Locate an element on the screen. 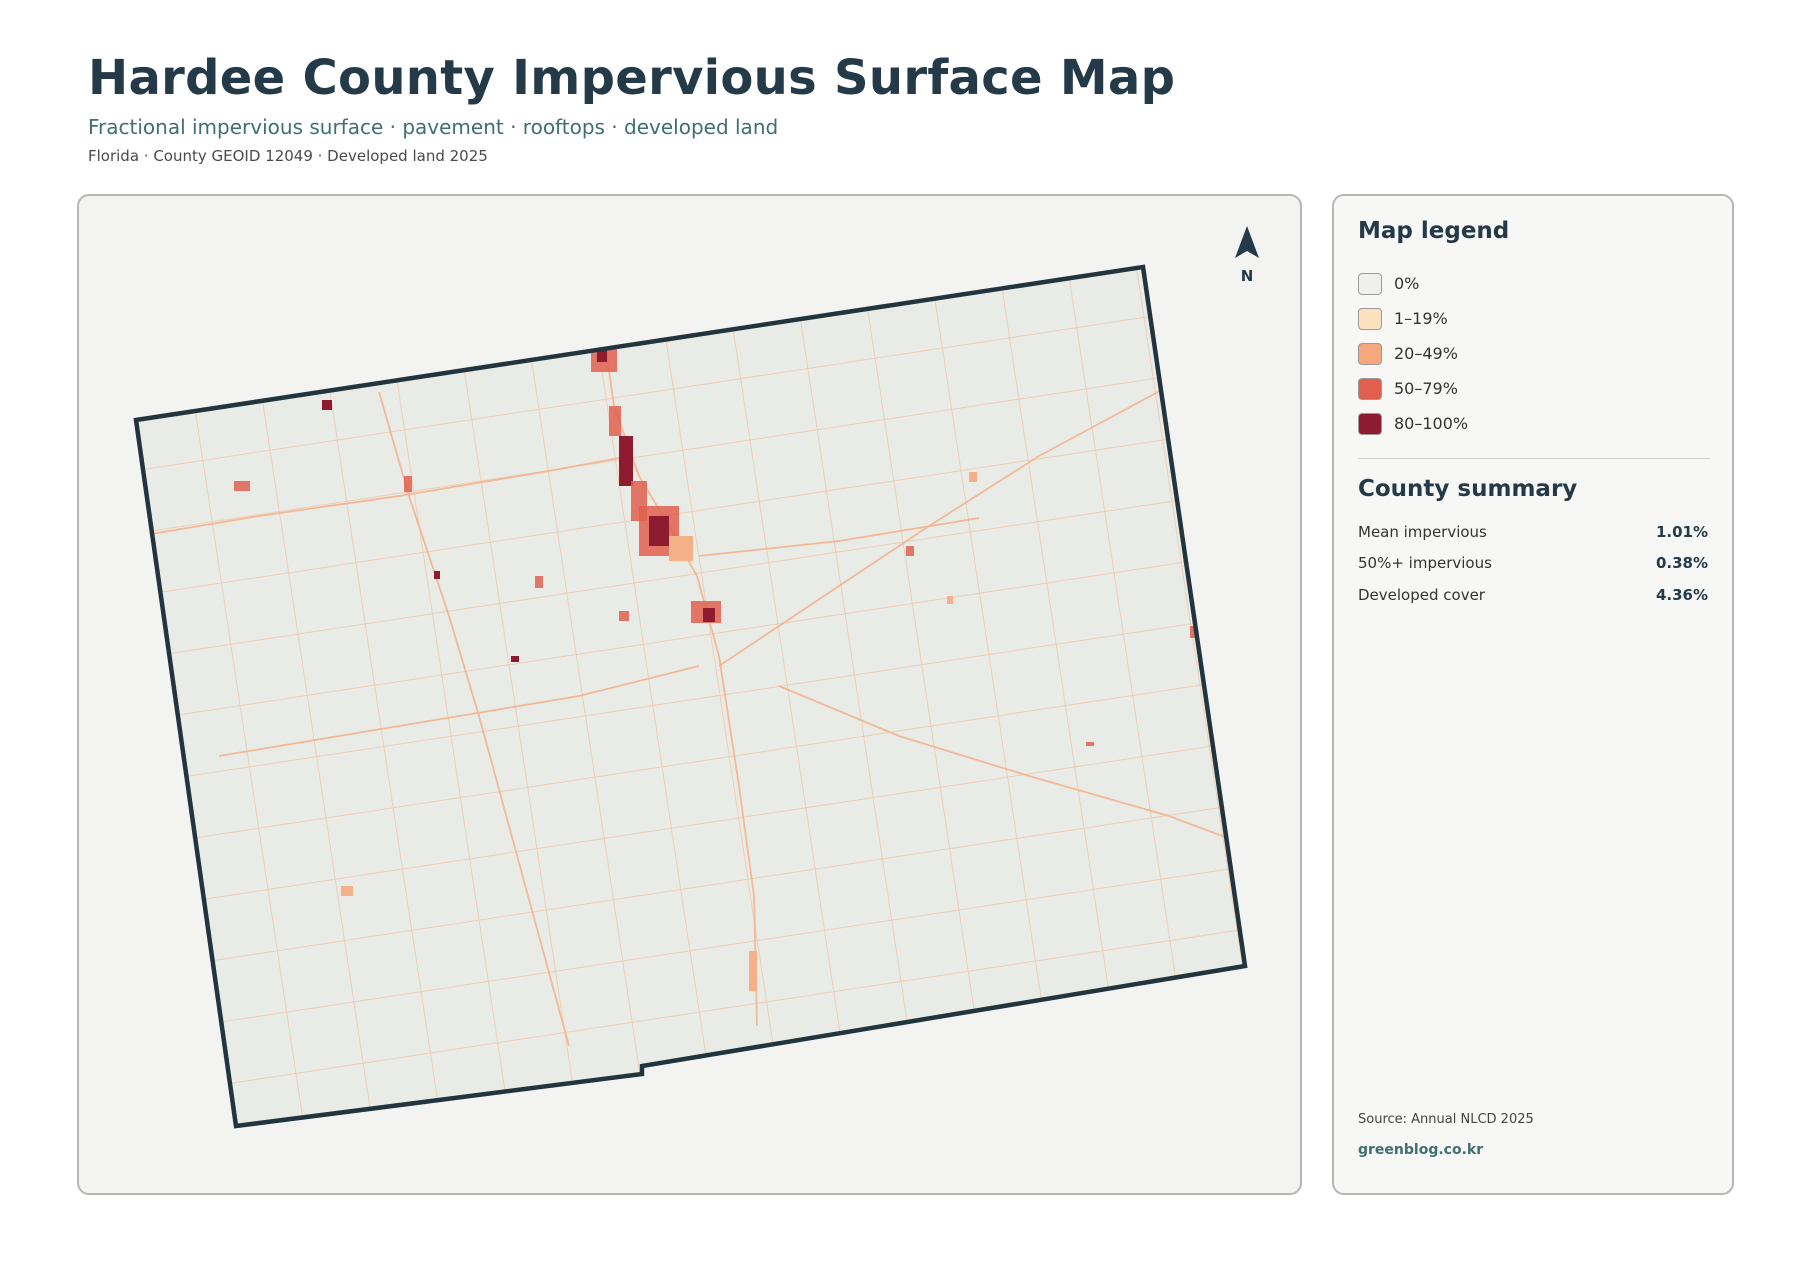 Image resolution: width=1800 pixels, height=1273 pixels. summary-row: 50%+ impervious 0.38% is located at coordinates (1533, 564).